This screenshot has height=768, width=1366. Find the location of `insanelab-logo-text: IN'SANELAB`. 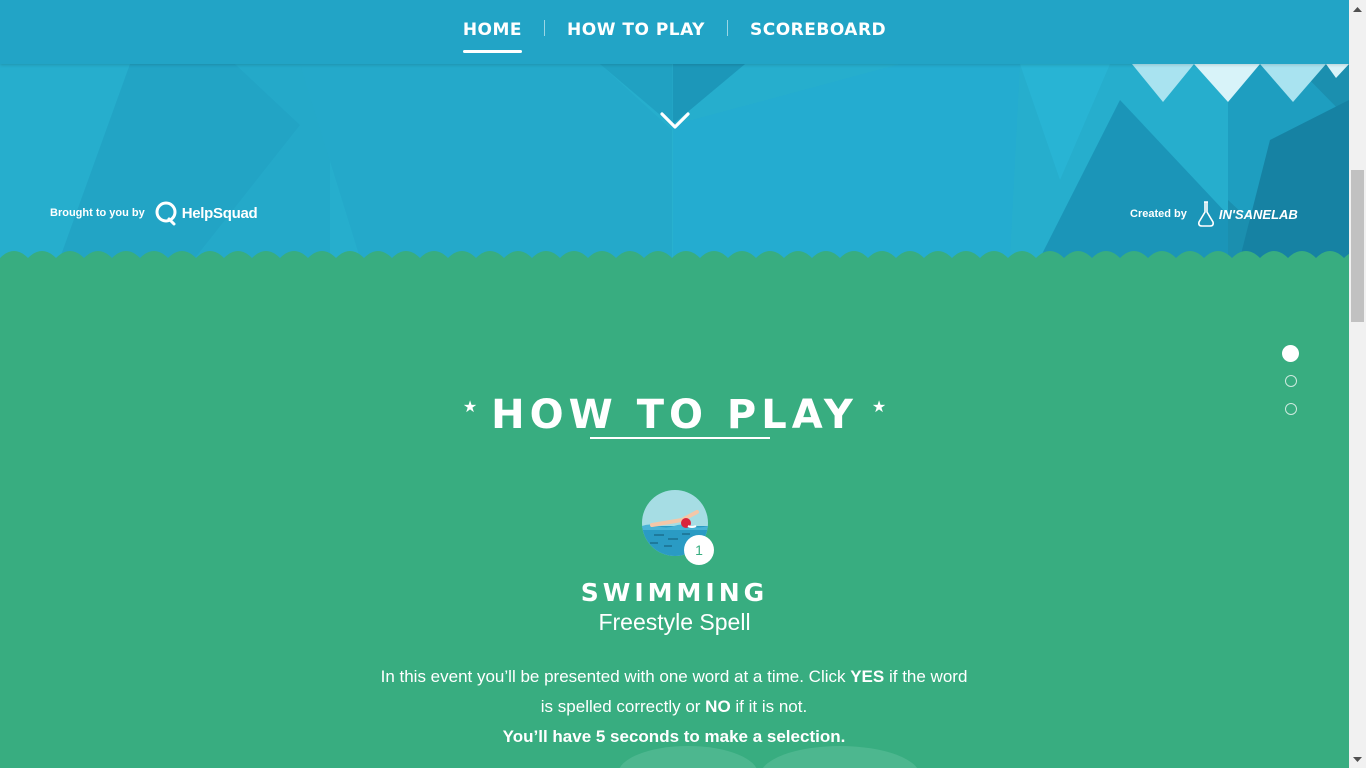

insanelab-logo-text: IN'SANELAB is located at coordinates (1258, 214).